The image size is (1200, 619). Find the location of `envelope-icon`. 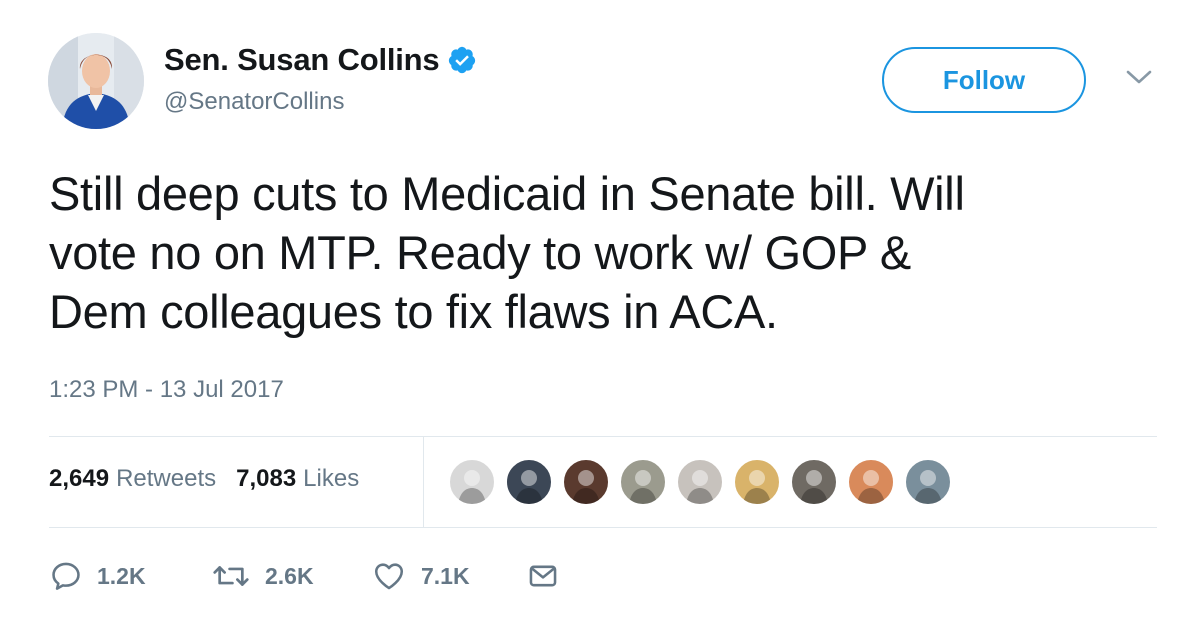

envelope-icon is located at coordinates (543, 576).